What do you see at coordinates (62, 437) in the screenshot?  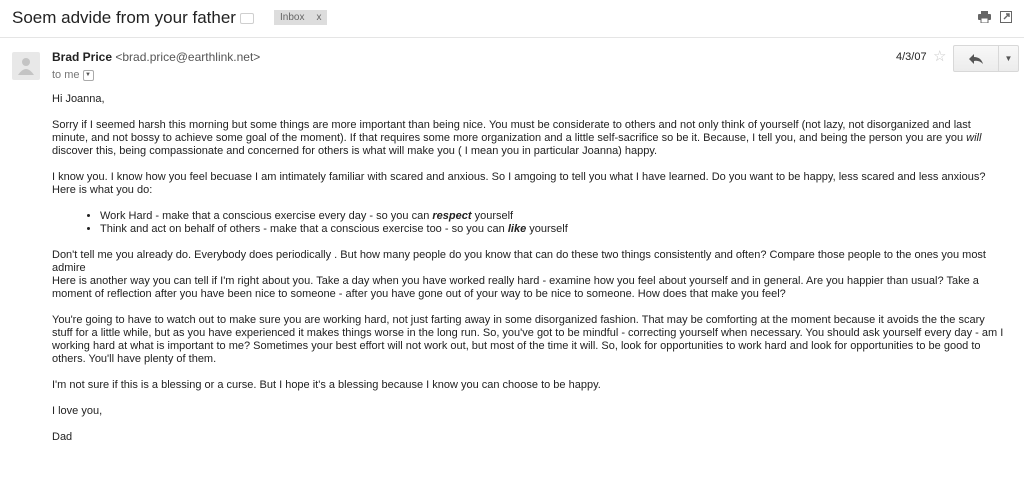 I see `signature: Dad` at bounding box center [62, 437].